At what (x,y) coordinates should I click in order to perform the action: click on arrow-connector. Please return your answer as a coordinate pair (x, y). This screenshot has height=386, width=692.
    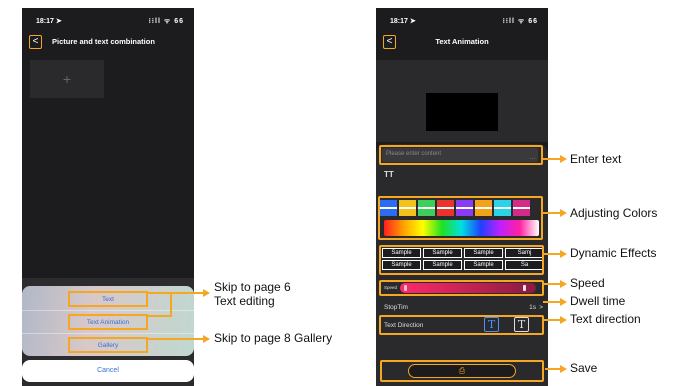
    Looking at the image, I should click on (171, 305).